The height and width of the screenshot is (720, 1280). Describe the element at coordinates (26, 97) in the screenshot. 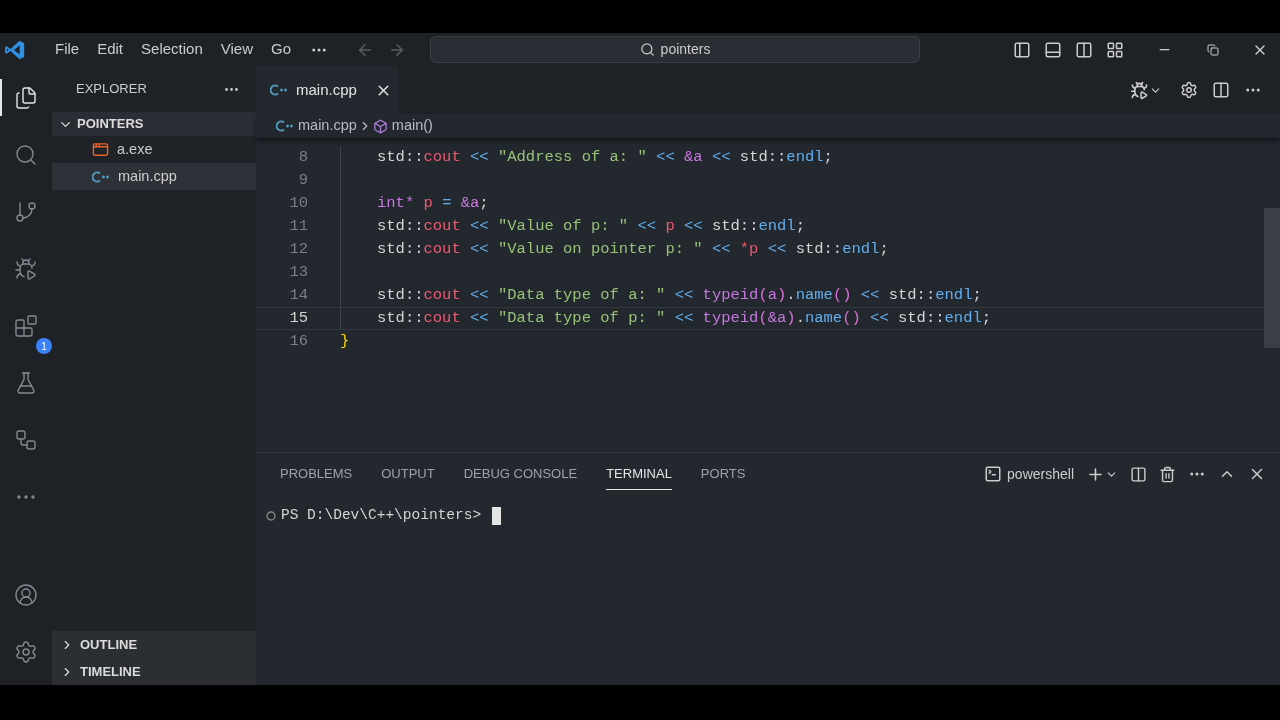

I see `files-icon` at that location.